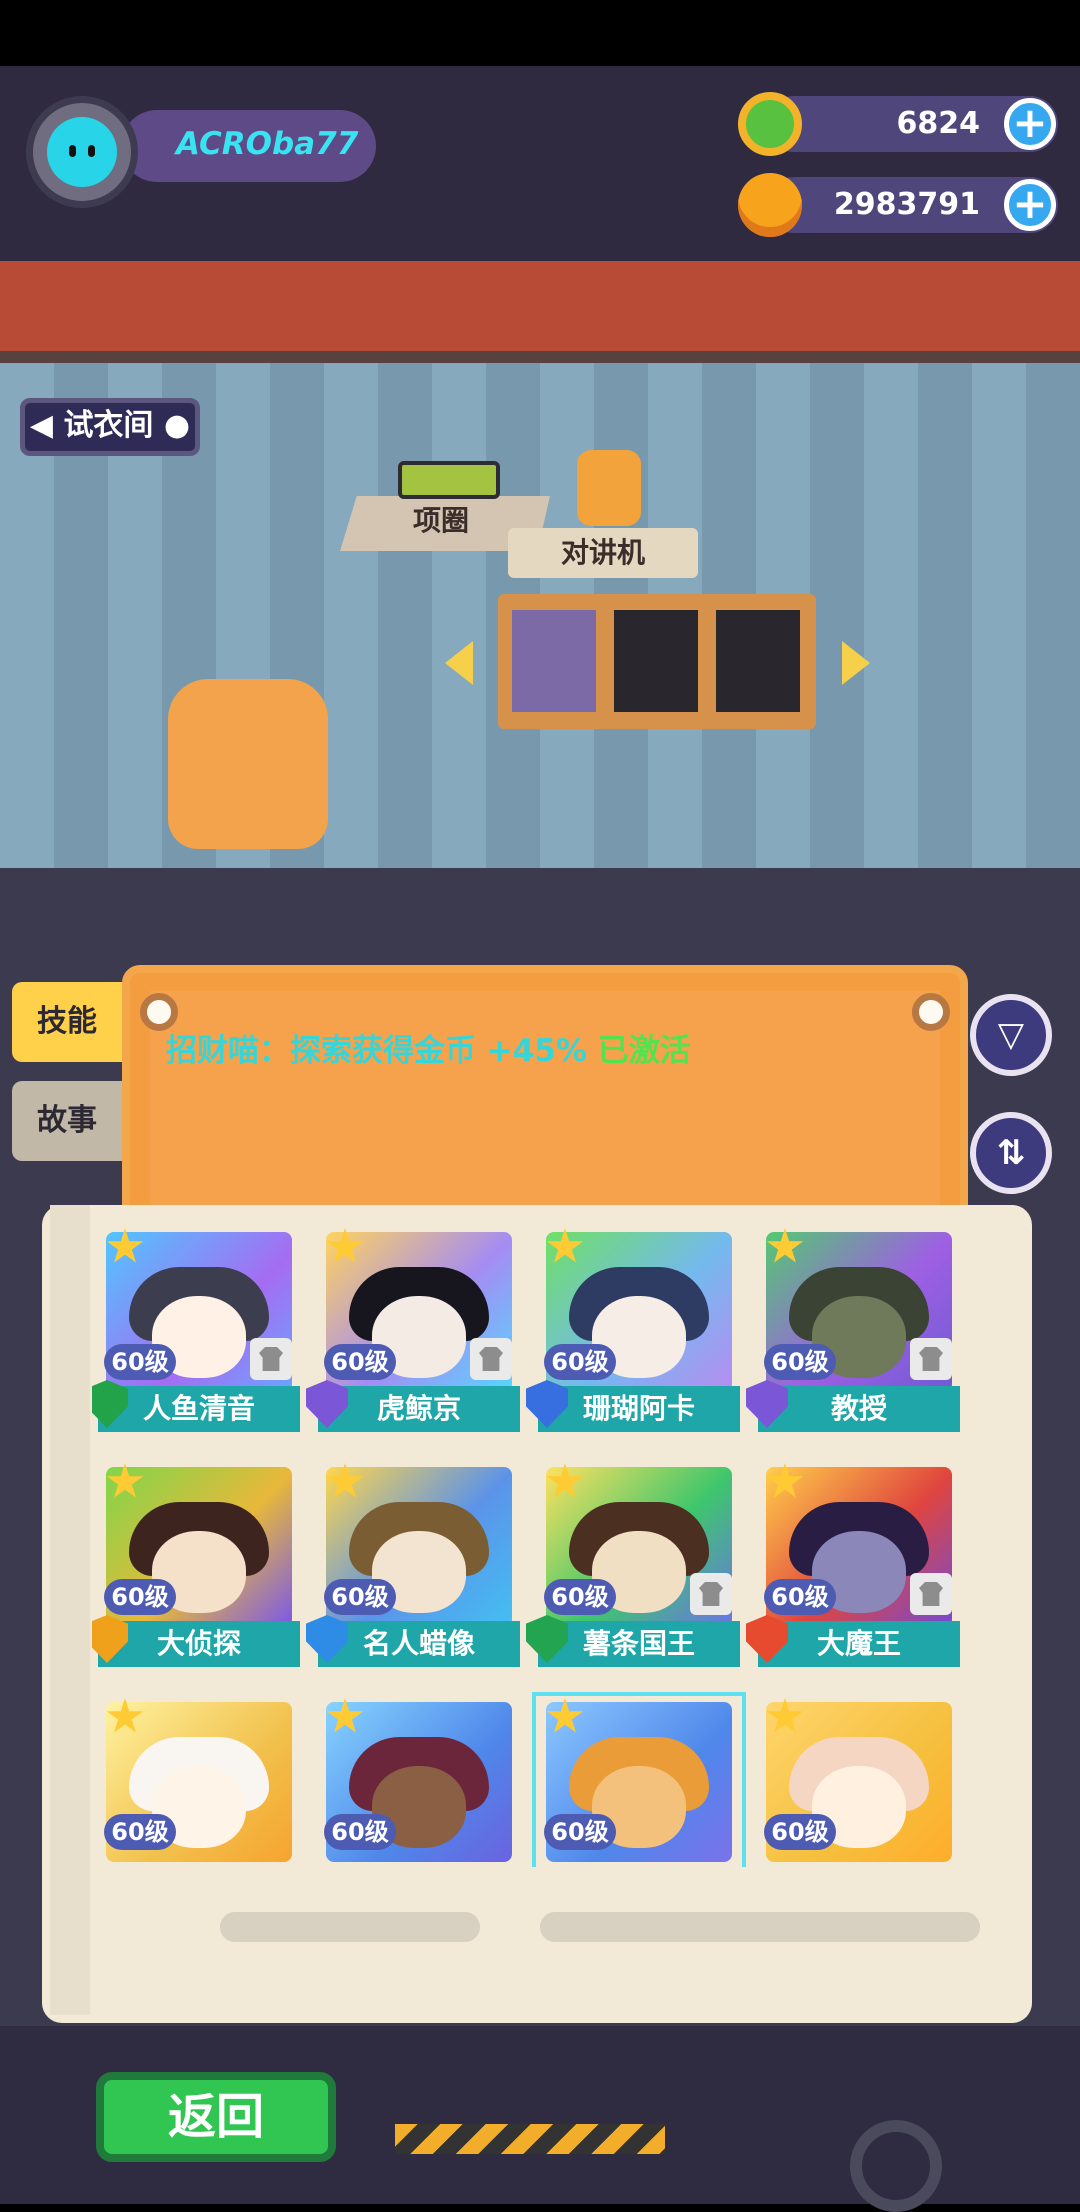 The width and height of the screenshot is (1080, 2212). I want to click on character-card: 60级 薯条国王, so click(636, 1562).